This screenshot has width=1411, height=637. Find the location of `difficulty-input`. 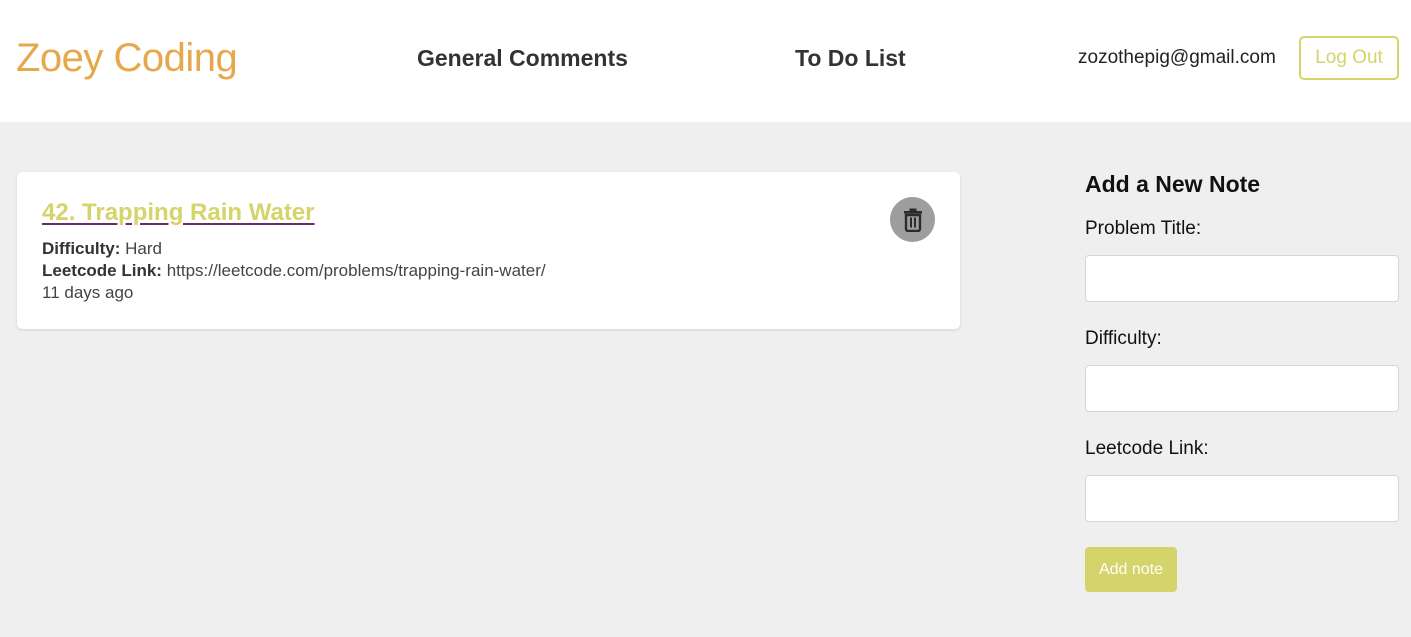

difficulty-input is located at coordinates (1242, 388).